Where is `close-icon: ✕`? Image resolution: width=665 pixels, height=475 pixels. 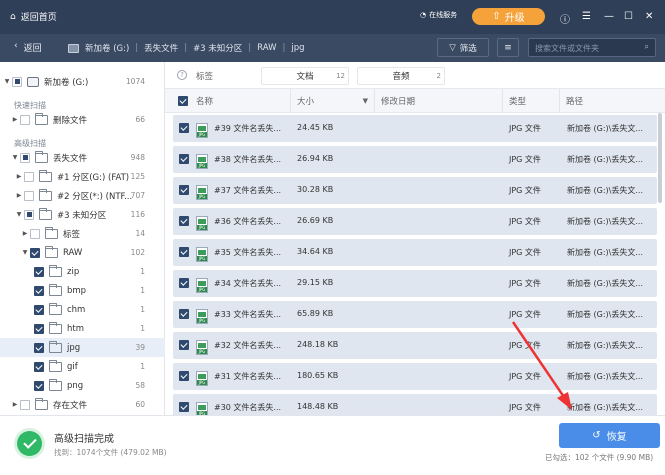 close-icon: ✕ is located at coordinates (649, 16).